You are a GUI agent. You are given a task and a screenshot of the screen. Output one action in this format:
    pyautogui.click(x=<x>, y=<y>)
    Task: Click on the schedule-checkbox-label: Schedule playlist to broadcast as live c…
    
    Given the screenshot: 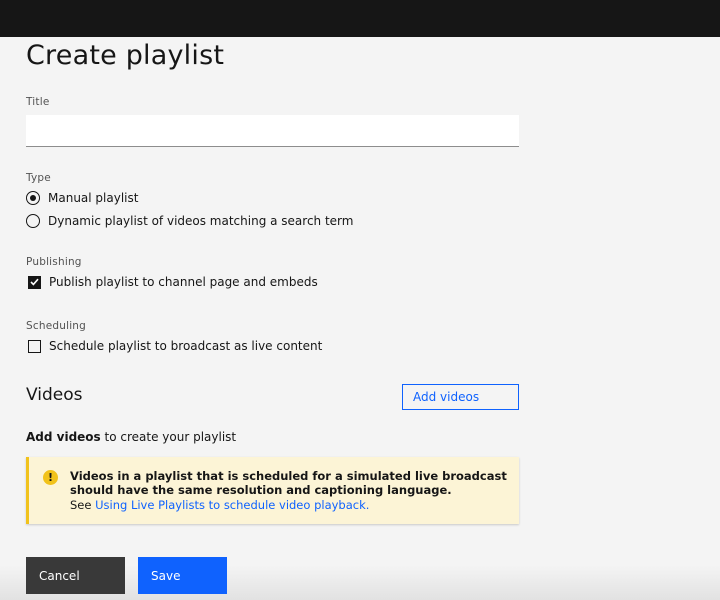 What is the action you would take?
    pyautogui.click(x=186, y=346)
    